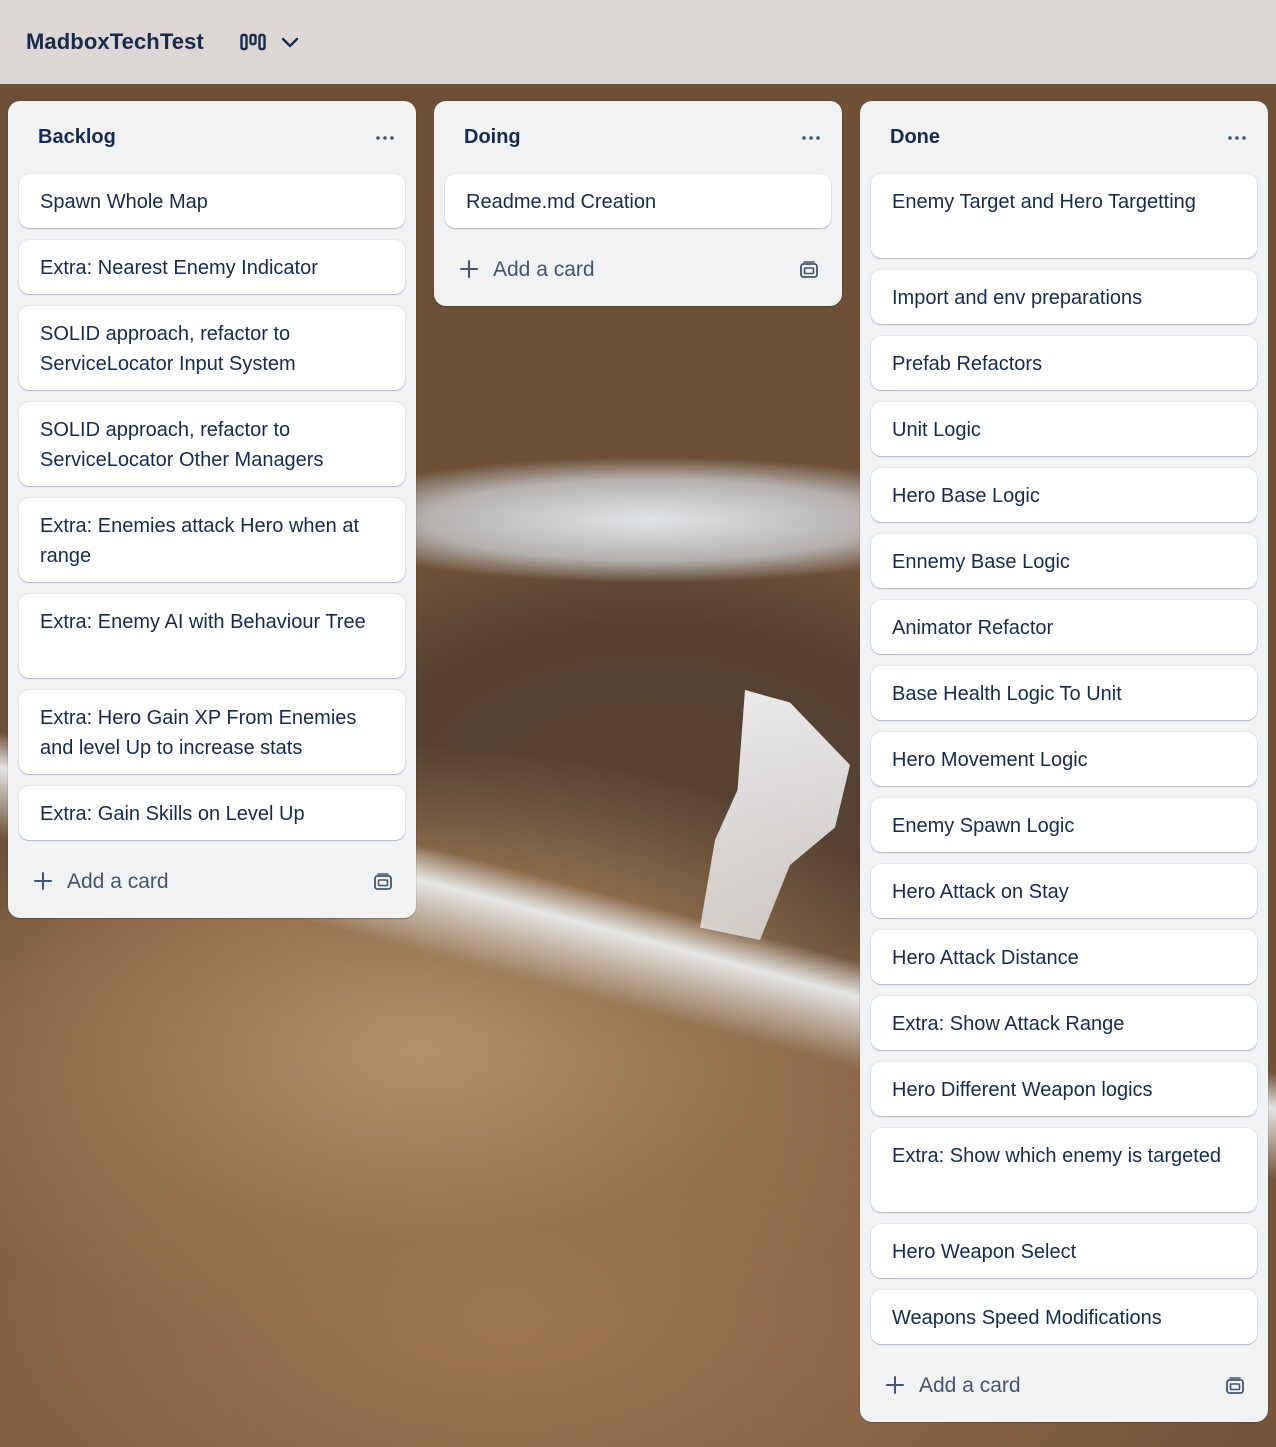 The height and width of the screenshot is (1447, 1276). Describe the element at coordinates (1064, 1023) in the screenshot. I see `card: Extra: Show Attack Range` at that location.